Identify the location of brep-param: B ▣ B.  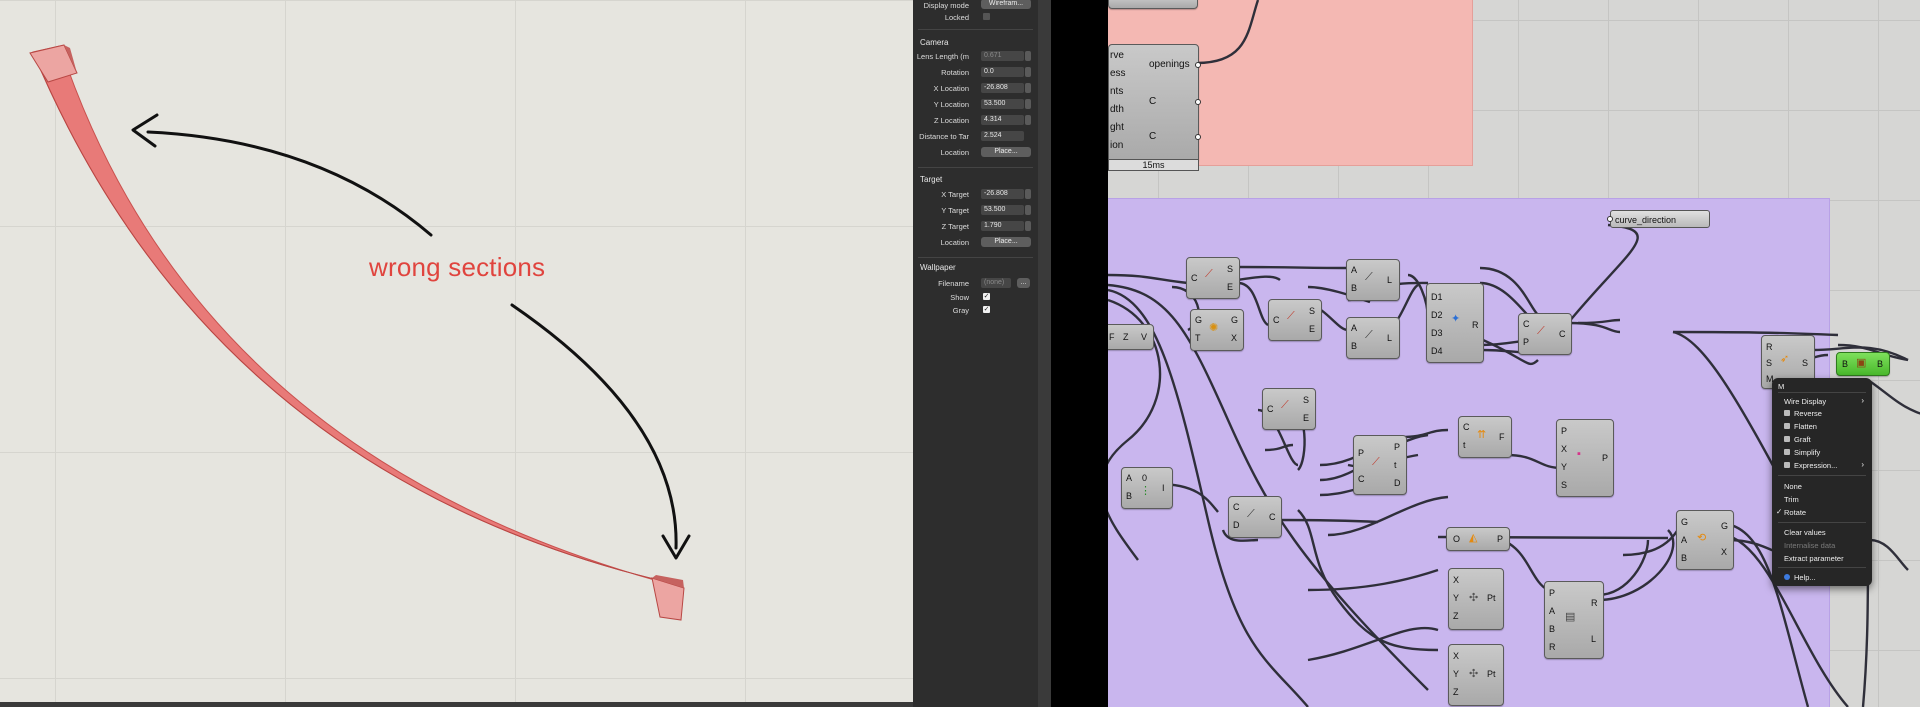
(1863, 364).